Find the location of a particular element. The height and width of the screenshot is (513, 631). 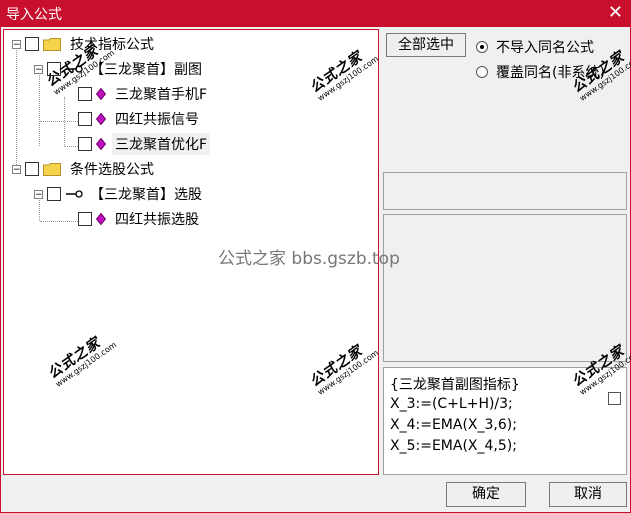

tree-item: 三龙聚首手机F is located at coordinates (144, 94).